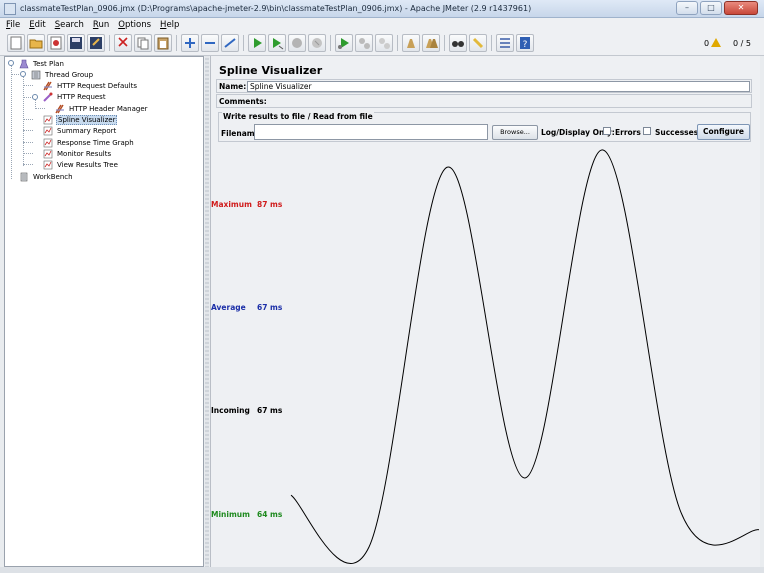 The width and height of the screenshot is (764, 573). Describe the element at coordinates (277, 43) in the screenshot. I see `start-no-timers-icon` at that location.